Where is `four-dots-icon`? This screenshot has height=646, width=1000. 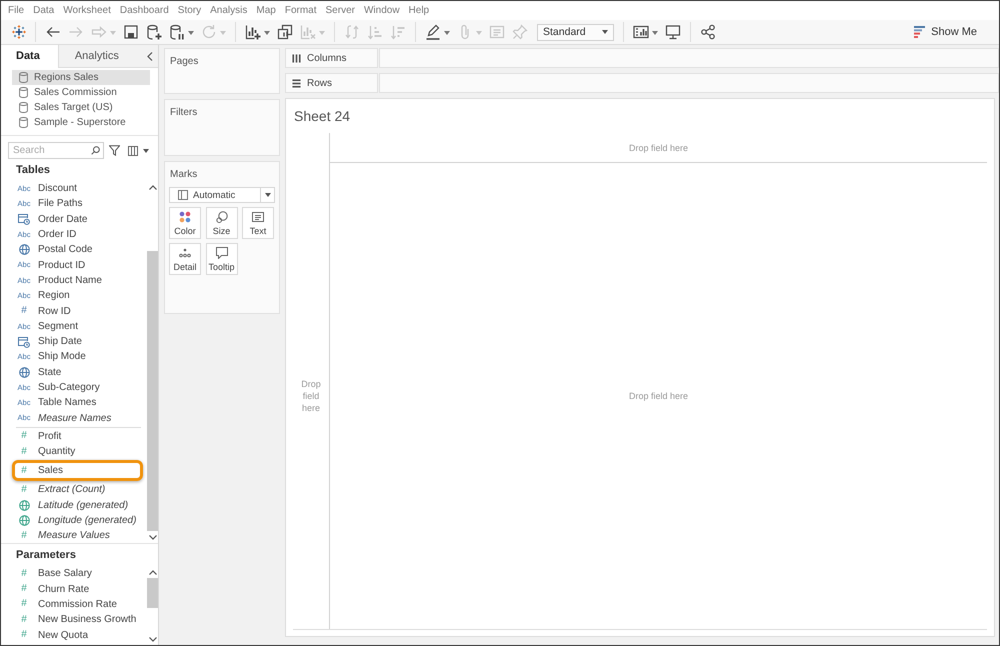
four-dots-icon is located at coordinates (185, 216).